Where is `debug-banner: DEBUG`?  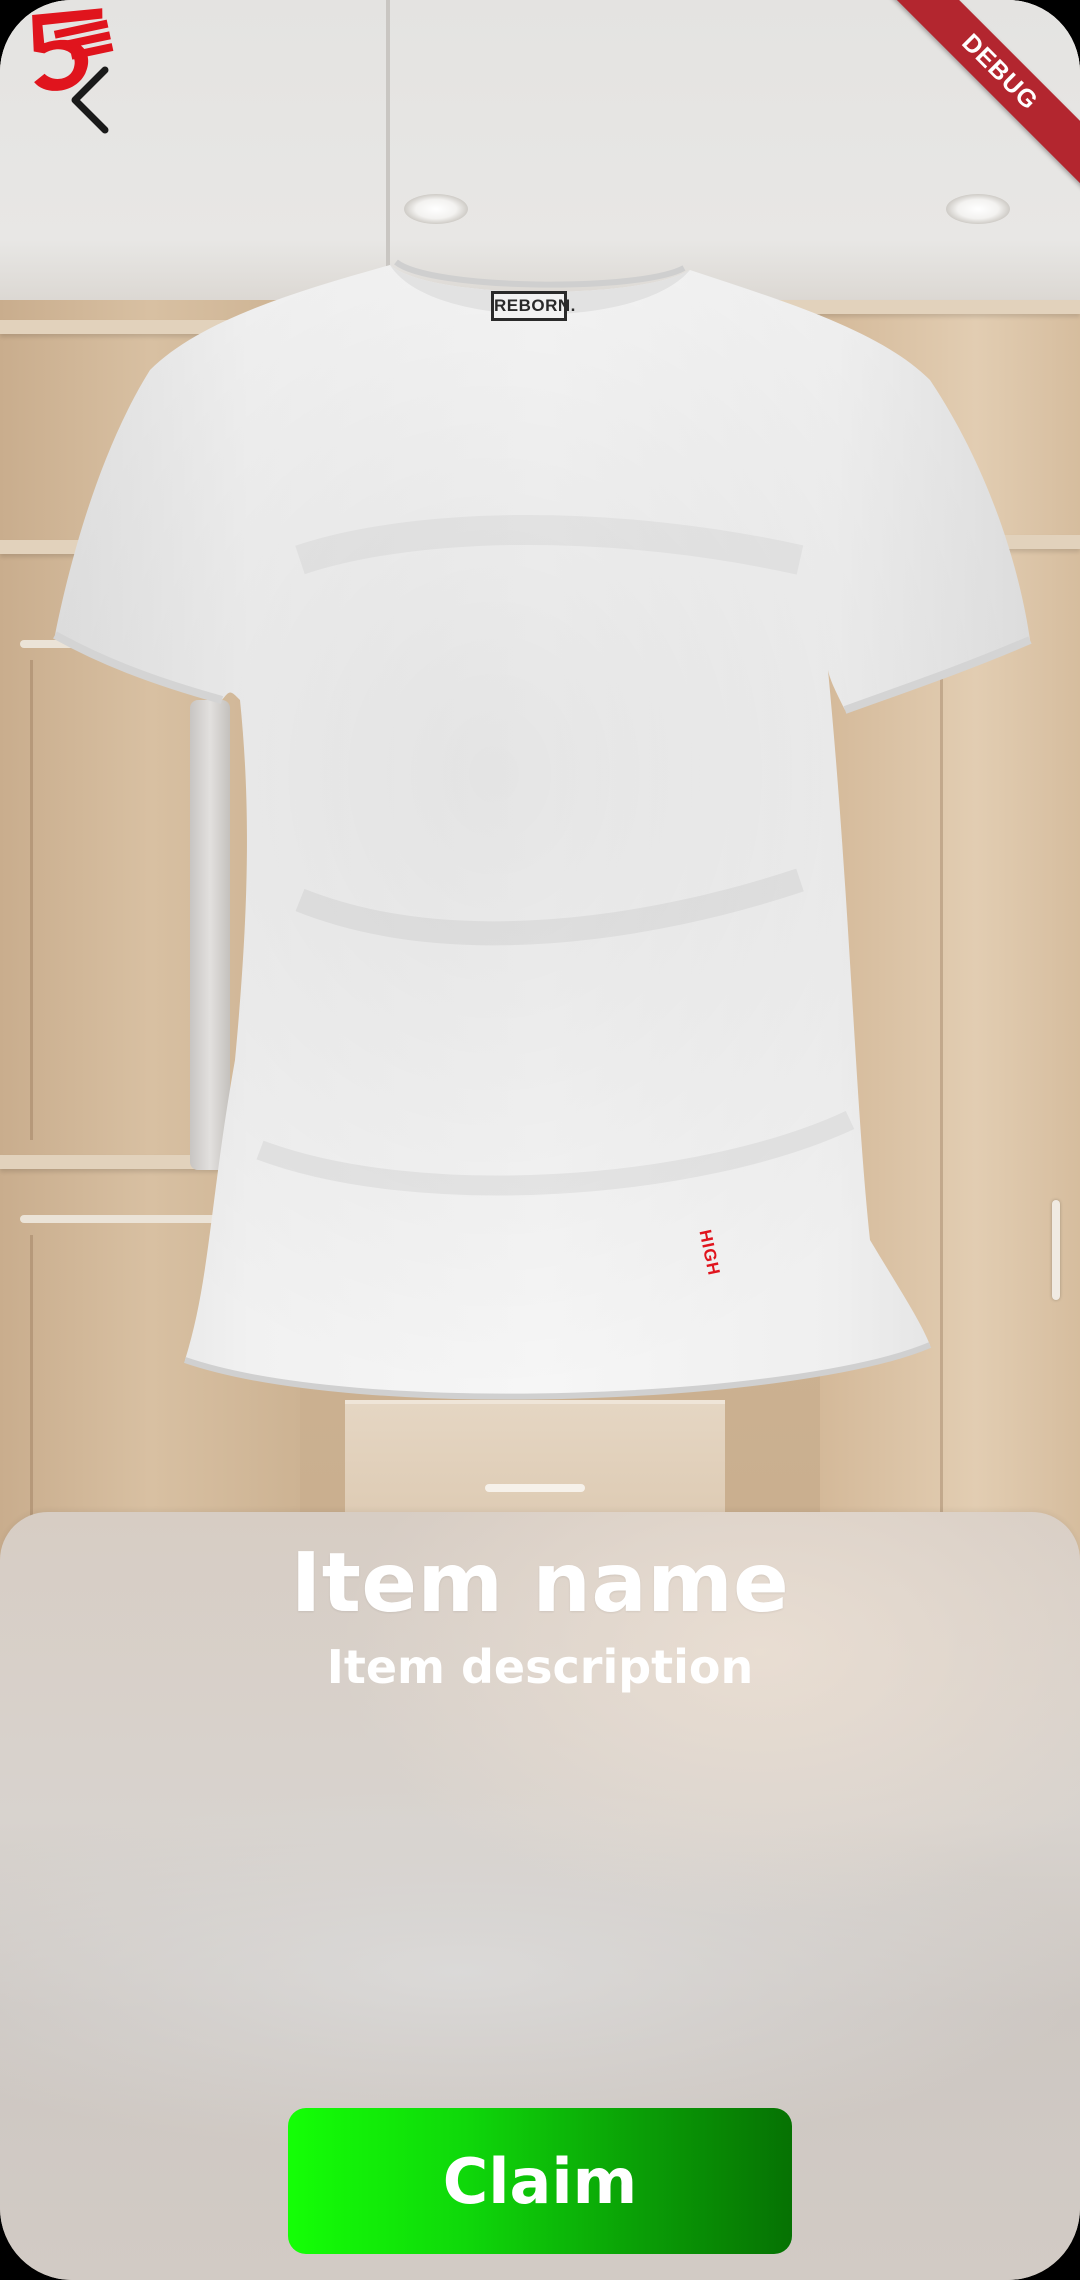
debug-banner: DEBUG is located at coordinates (970, 110).